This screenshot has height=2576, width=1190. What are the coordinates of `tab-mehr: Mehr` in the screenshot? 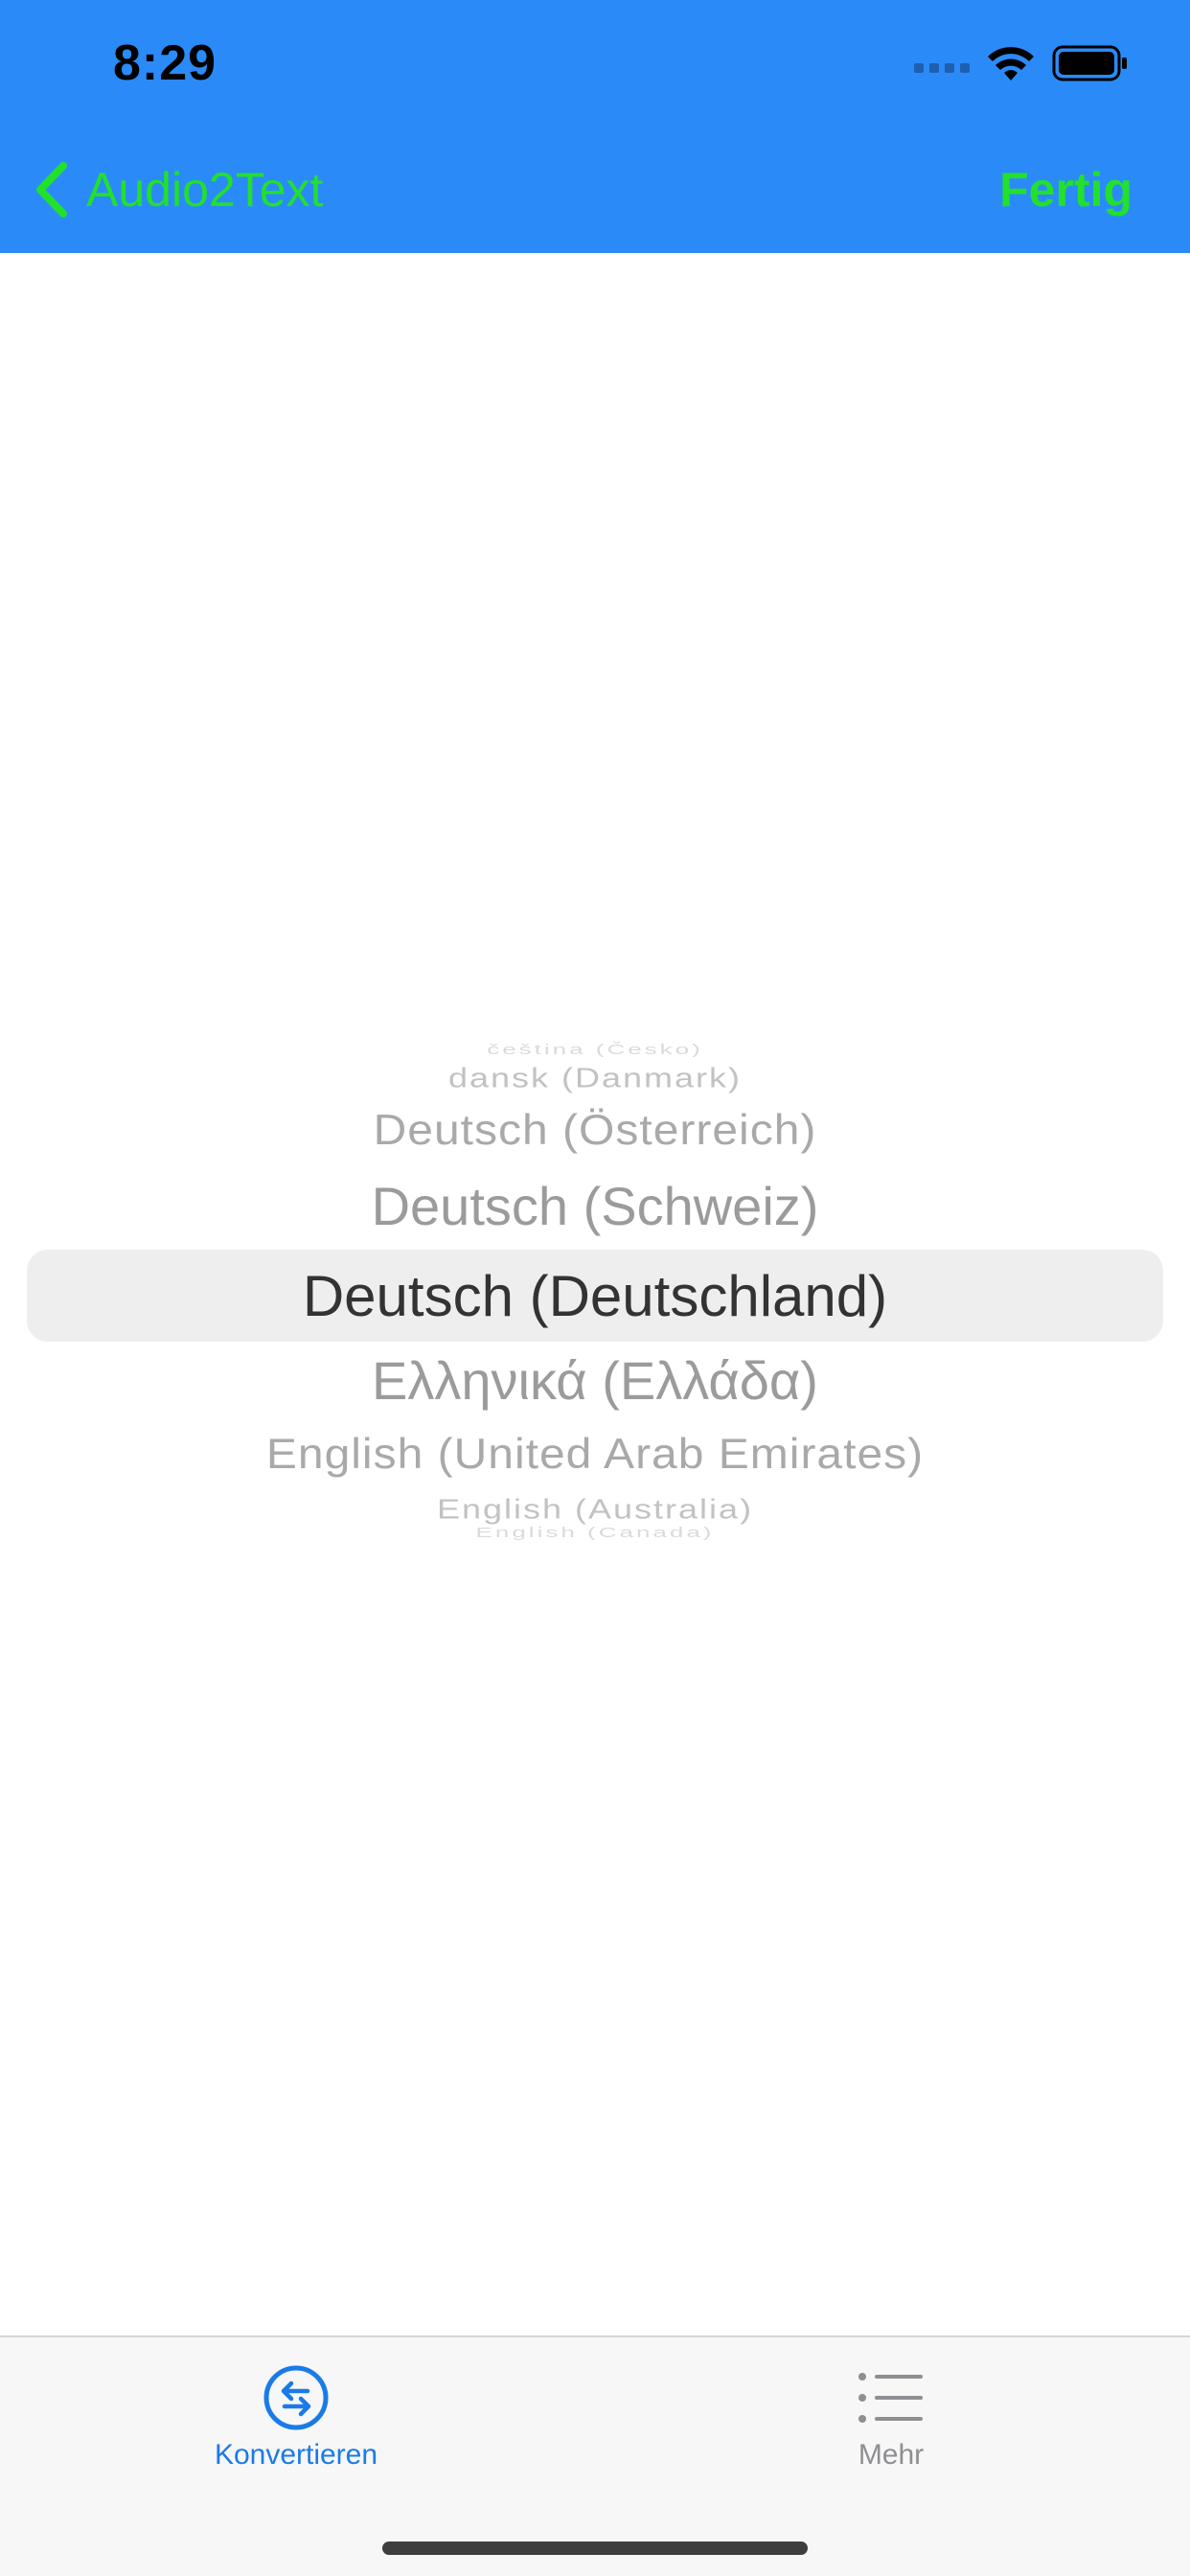 It's located at (891, 2418).